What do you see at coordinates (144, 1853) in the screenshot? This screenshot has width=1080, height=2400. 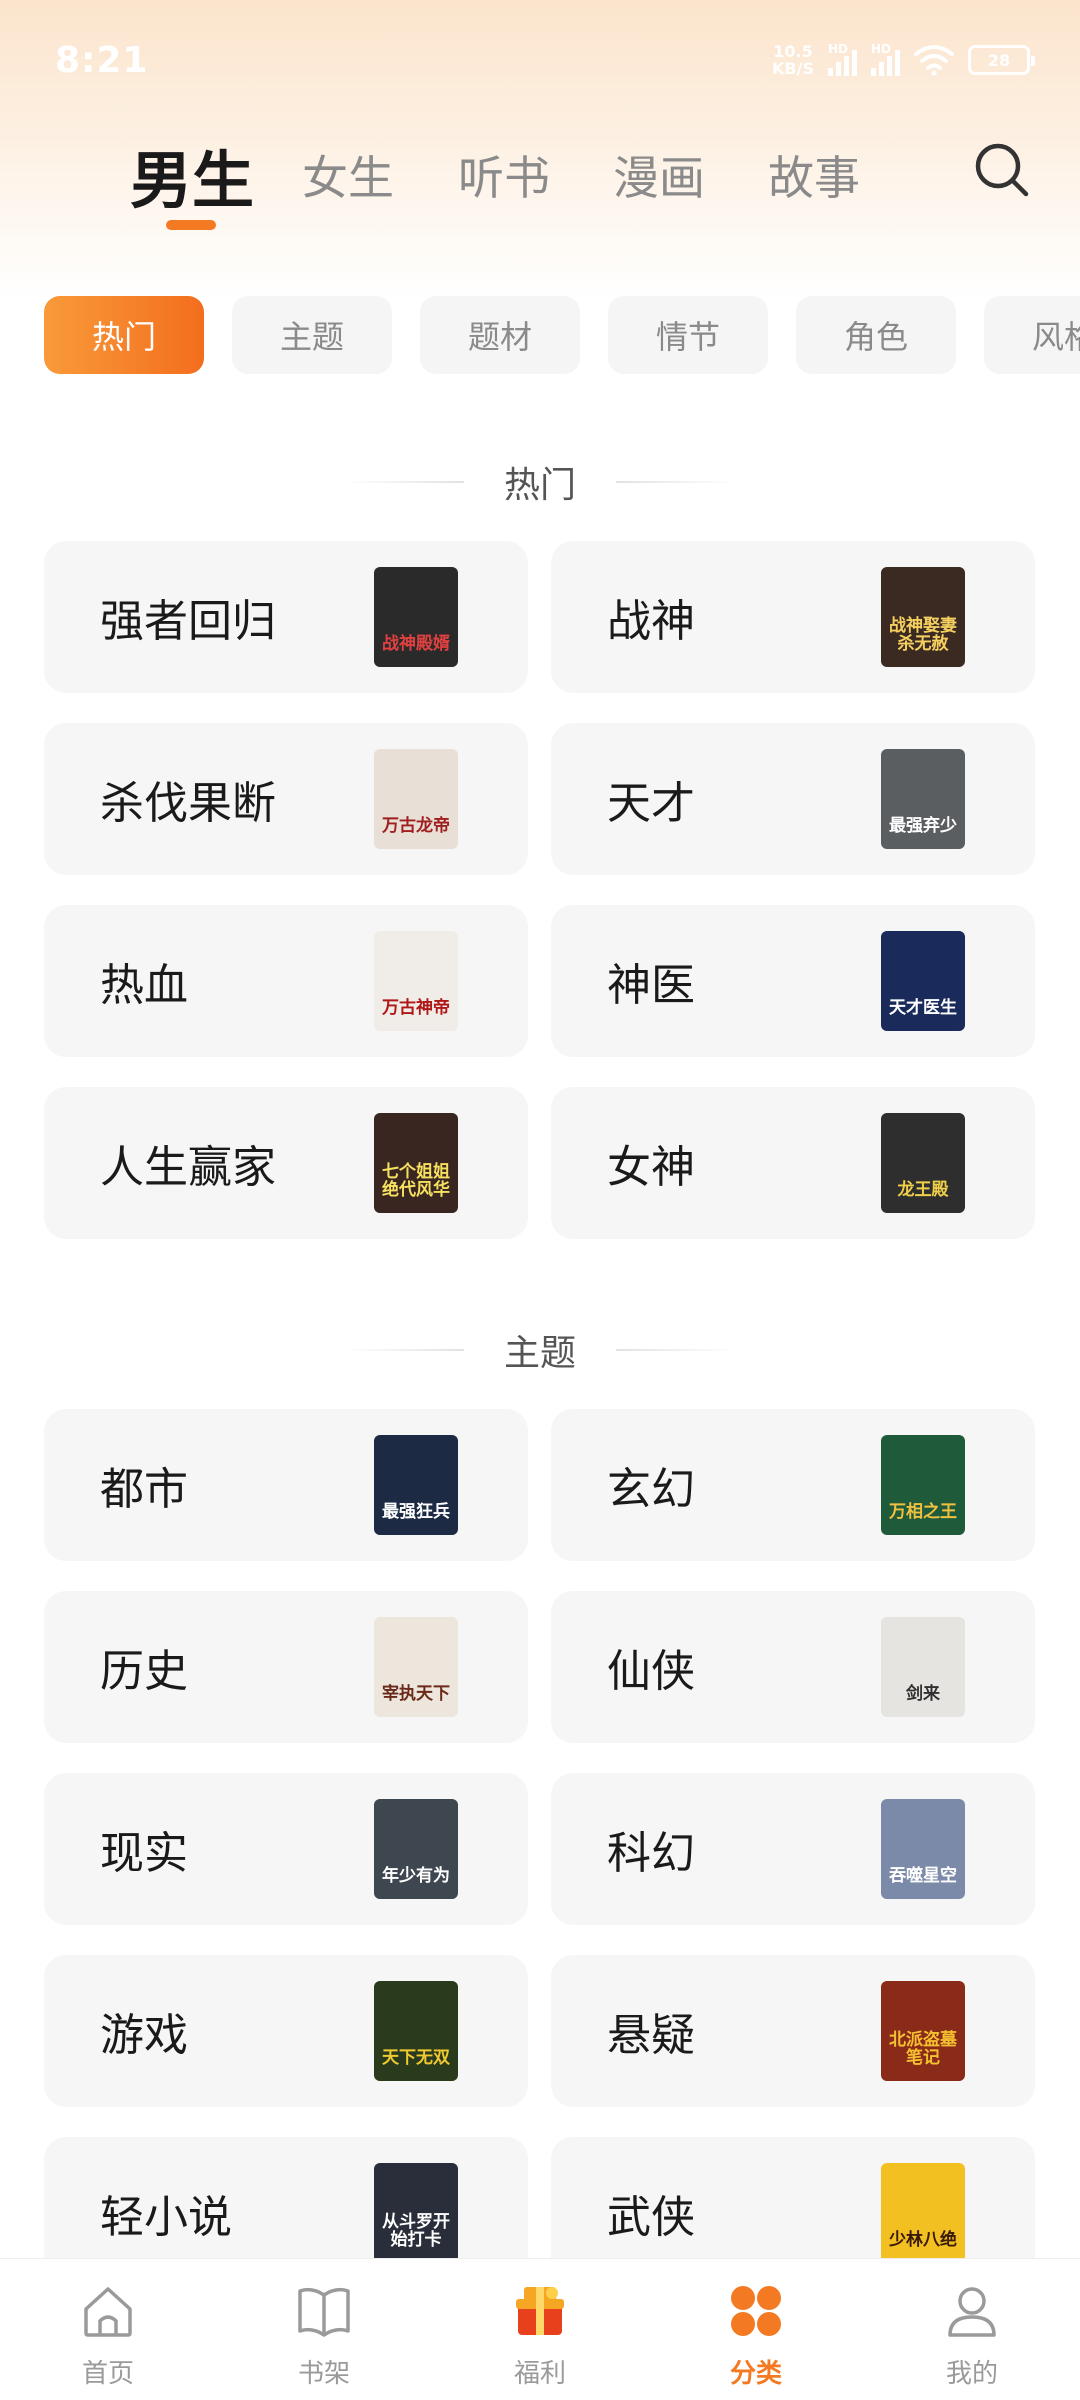 I see `category-label: 现实` at bounding box center [144, 1853].